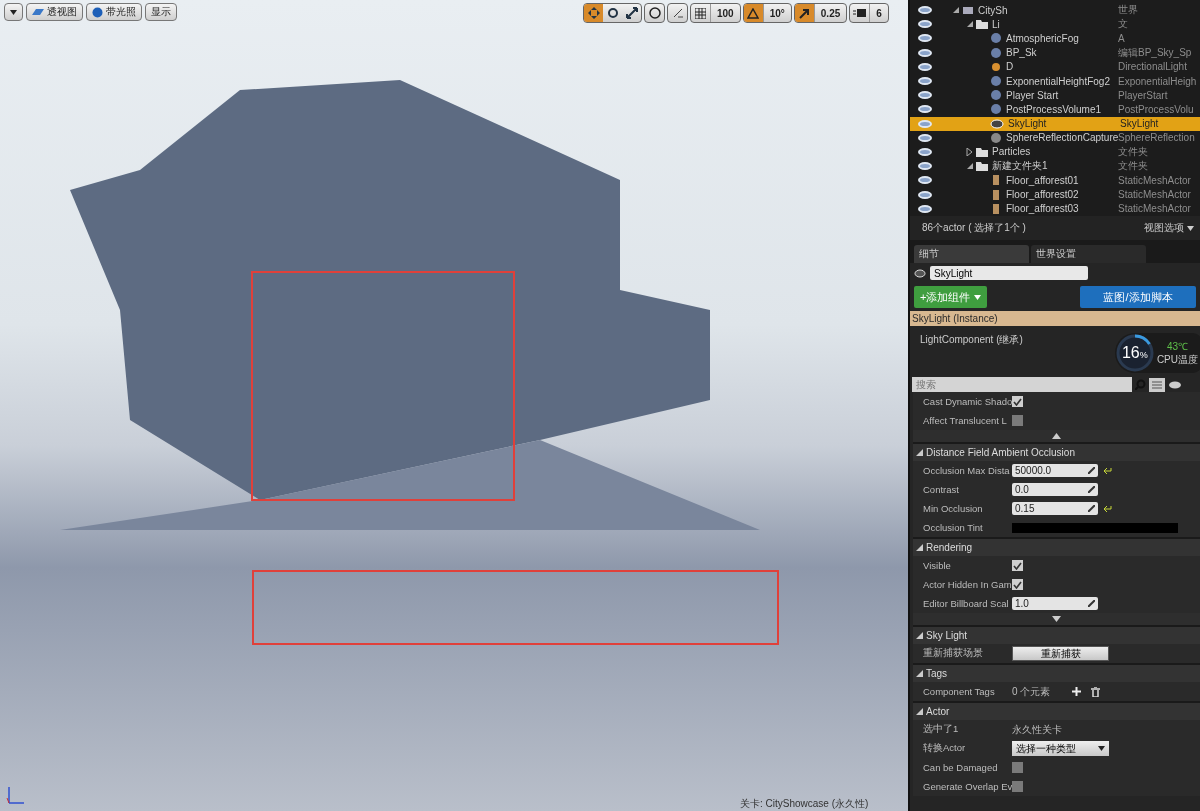 The width and height of the screenshot is (1200, 811). I want to click on outliner-row: Floor_afforest01 StaticMeshActor, so click(1055, 180).